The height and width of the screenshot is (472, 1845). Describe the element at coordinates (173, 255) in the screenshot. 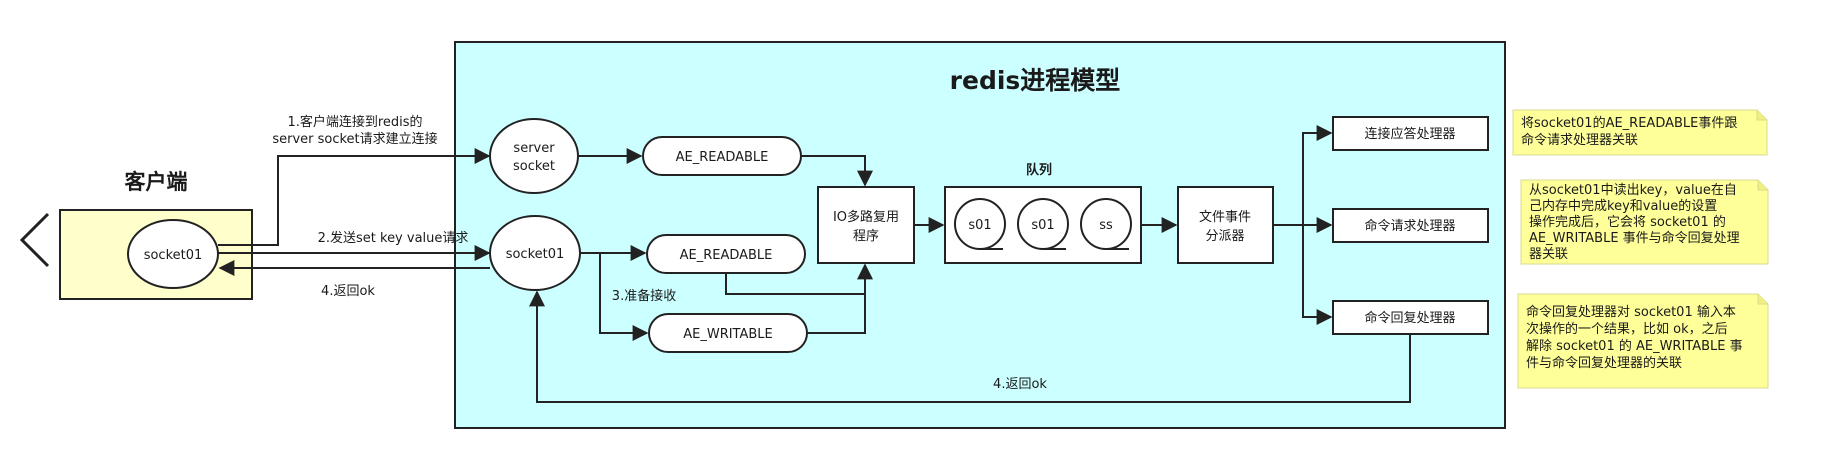

I see `client-socket01-label: socket01` at that location.